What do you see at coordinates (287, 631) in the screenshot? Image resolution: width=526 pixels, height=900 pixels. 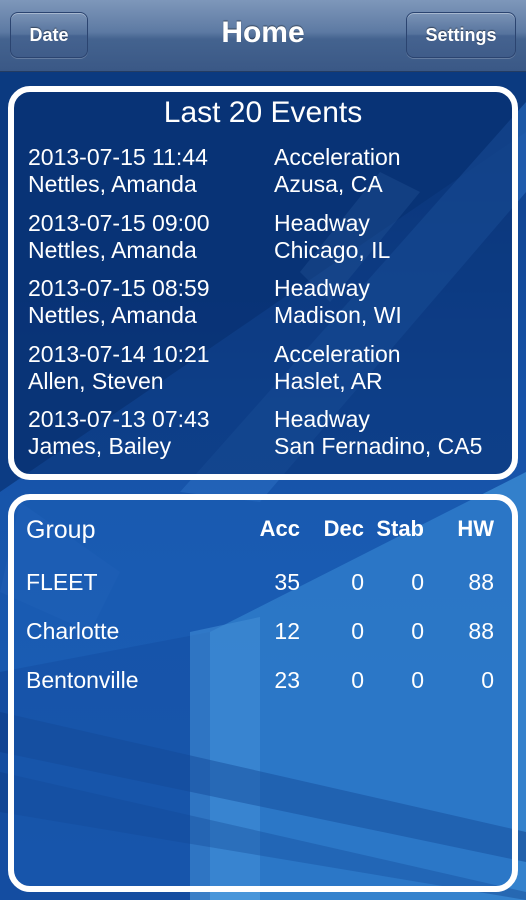 I see `acc-value: 12` at bounding box center [287, 631].